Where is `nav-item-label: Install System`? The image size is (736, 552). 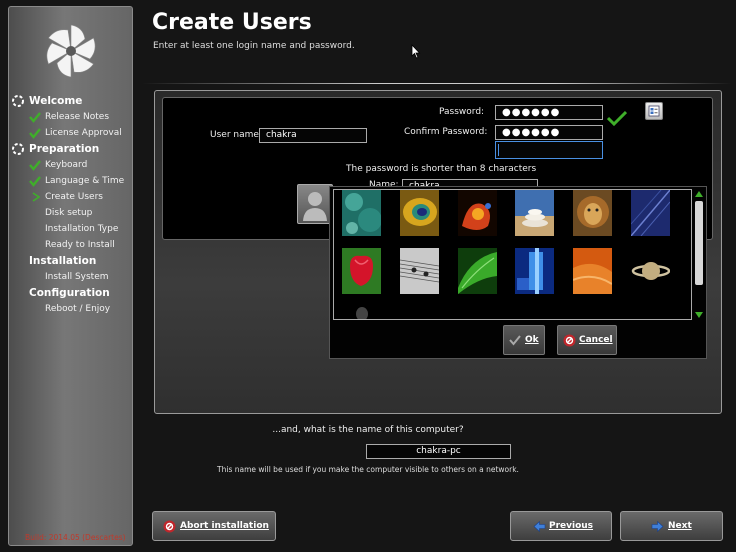
nav-item-label: Install System is located at coordinates (77, 277).